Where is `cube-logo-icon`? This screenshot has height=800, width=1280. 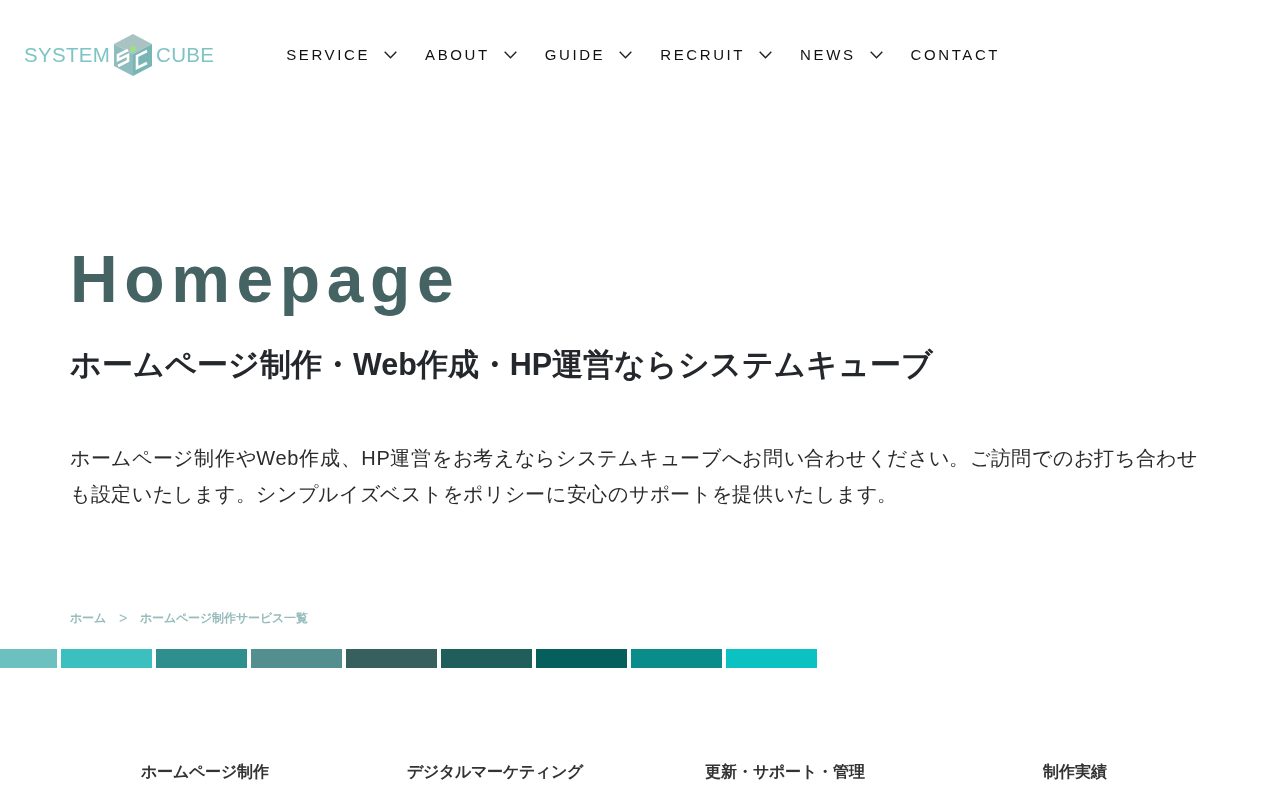 cube-logo-icon is located at coordinates (133, 55).